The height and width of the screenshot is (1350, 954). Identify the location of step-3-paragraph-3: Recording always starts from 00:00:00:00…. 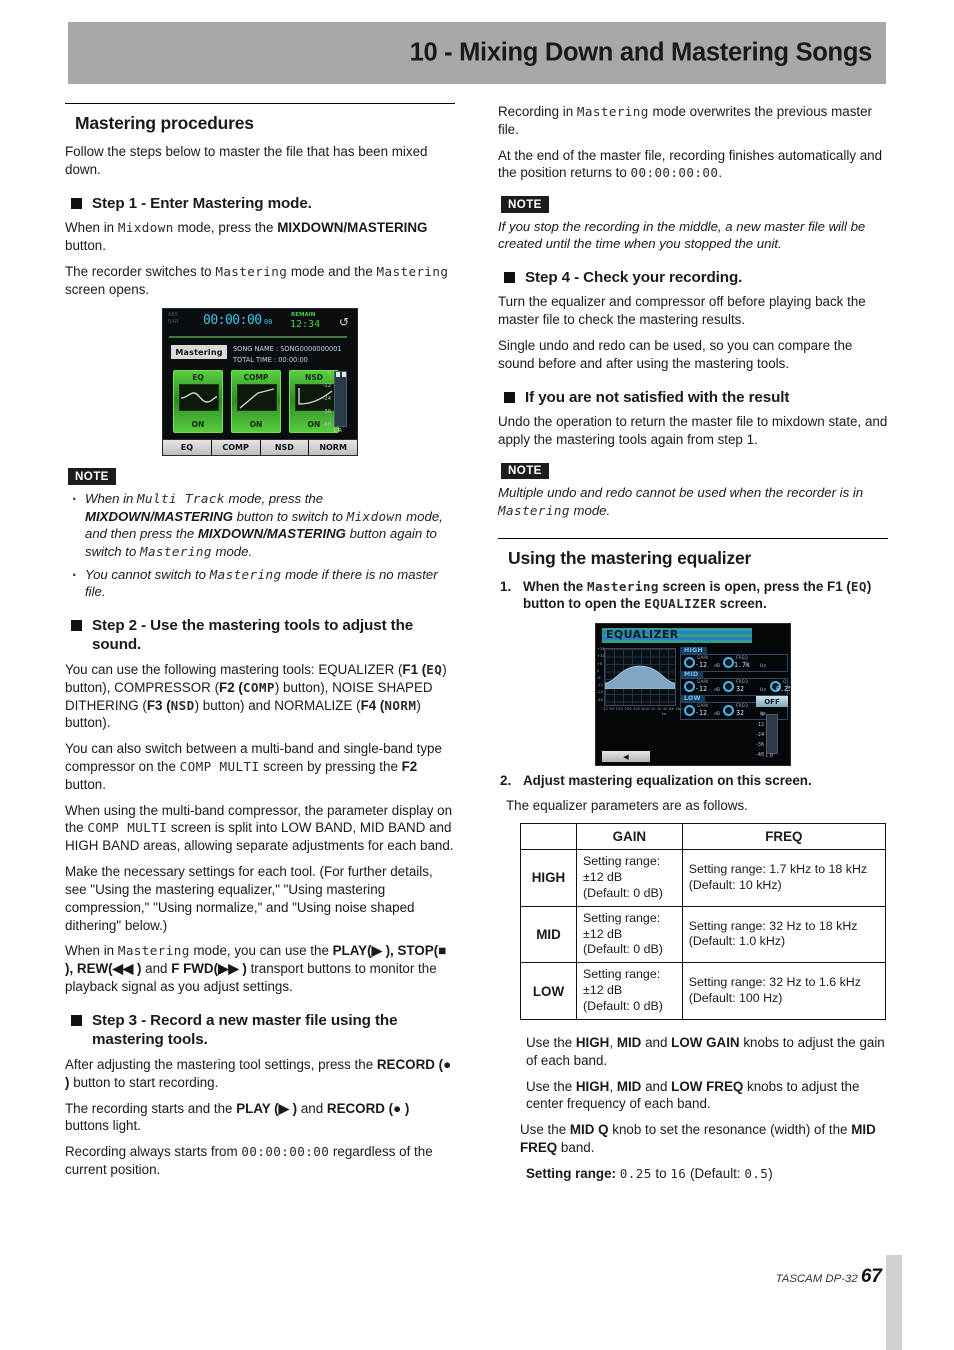
(260, 1161).